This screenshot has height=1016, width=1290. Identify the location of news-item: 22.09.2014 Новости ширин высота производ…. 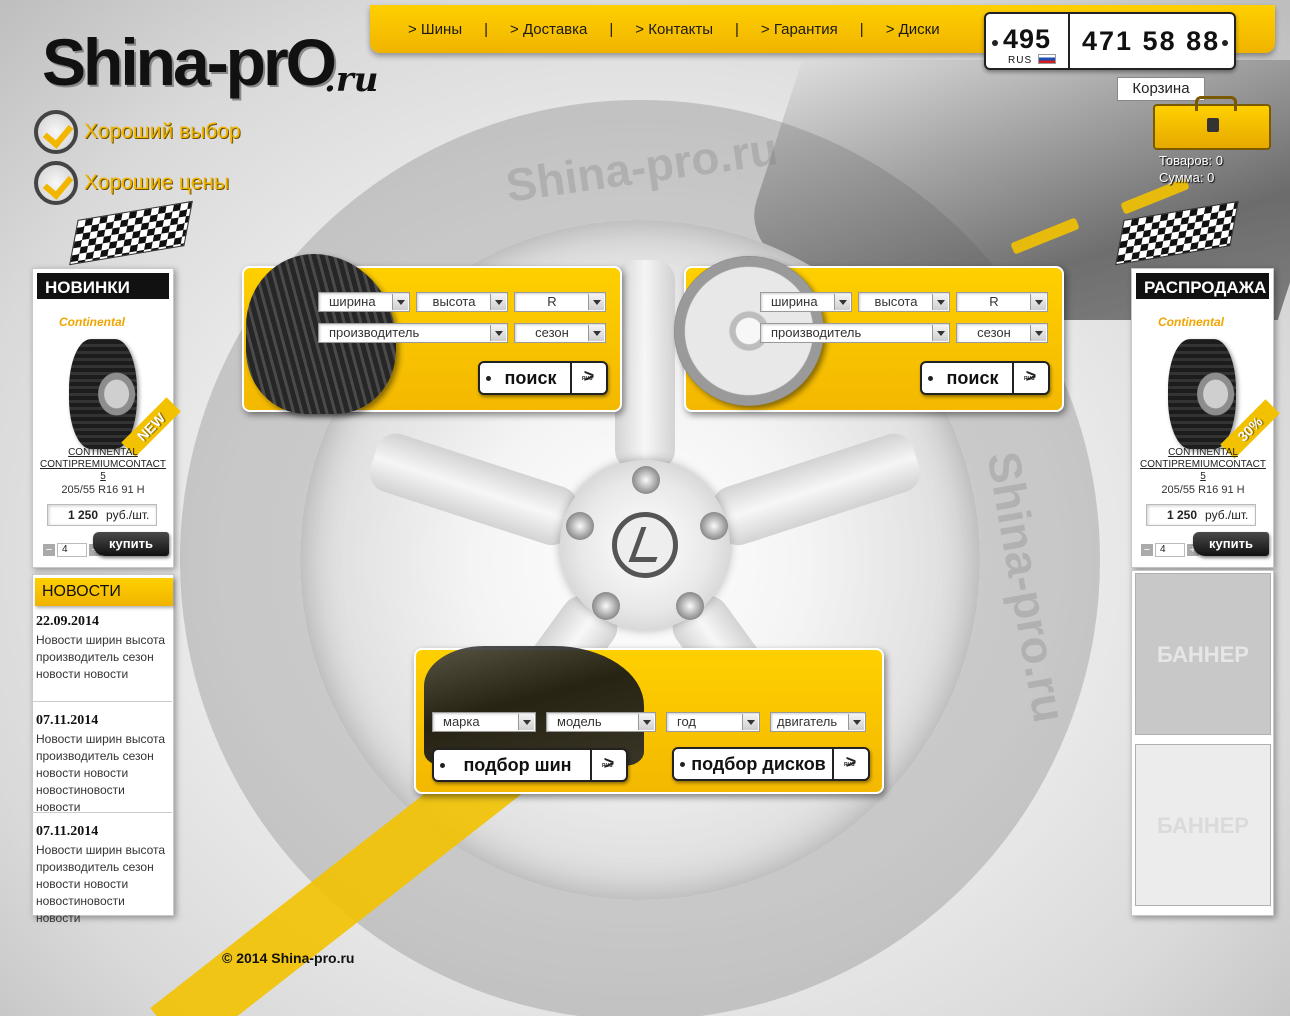
(104, 648).